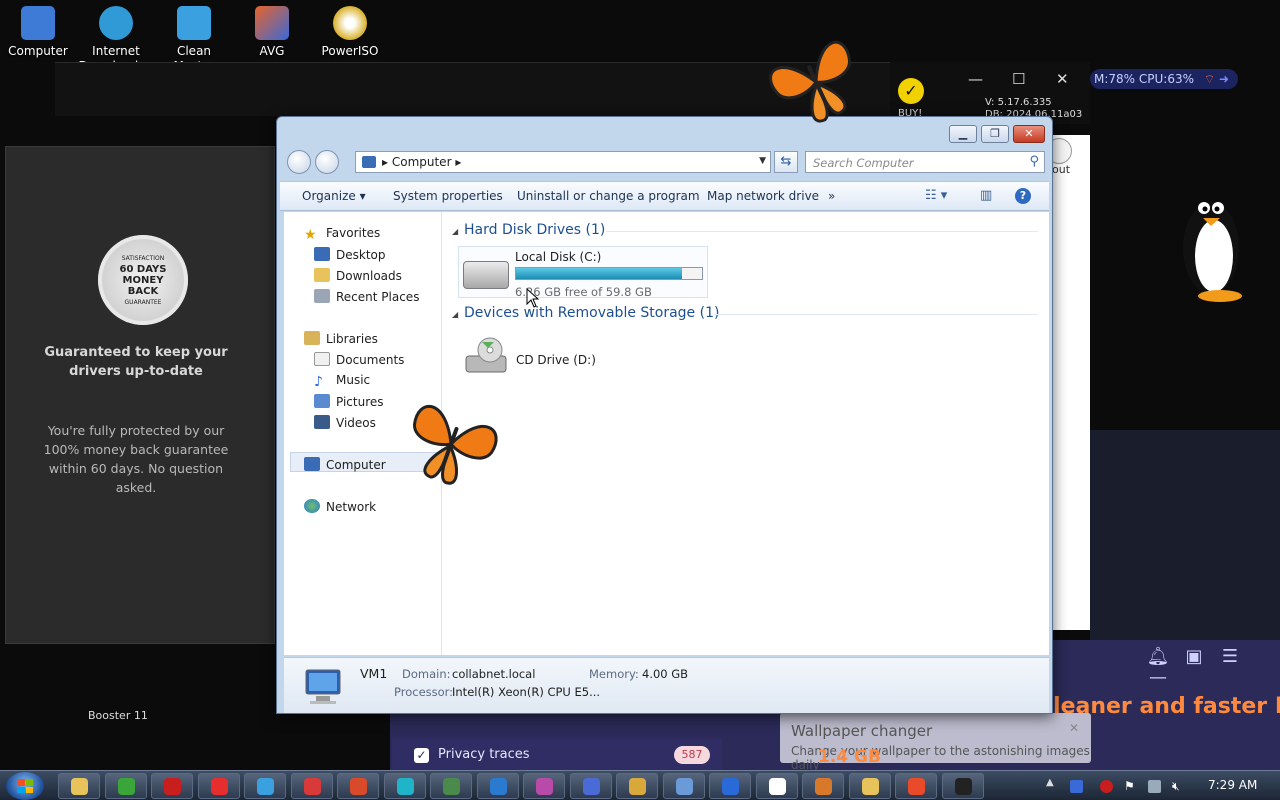 The image size is (1280, 800). What do you see at coordinates (345, 422) in the screenshot?
I see `nav-item-videos: Videos` at bounding box center [345, 422].